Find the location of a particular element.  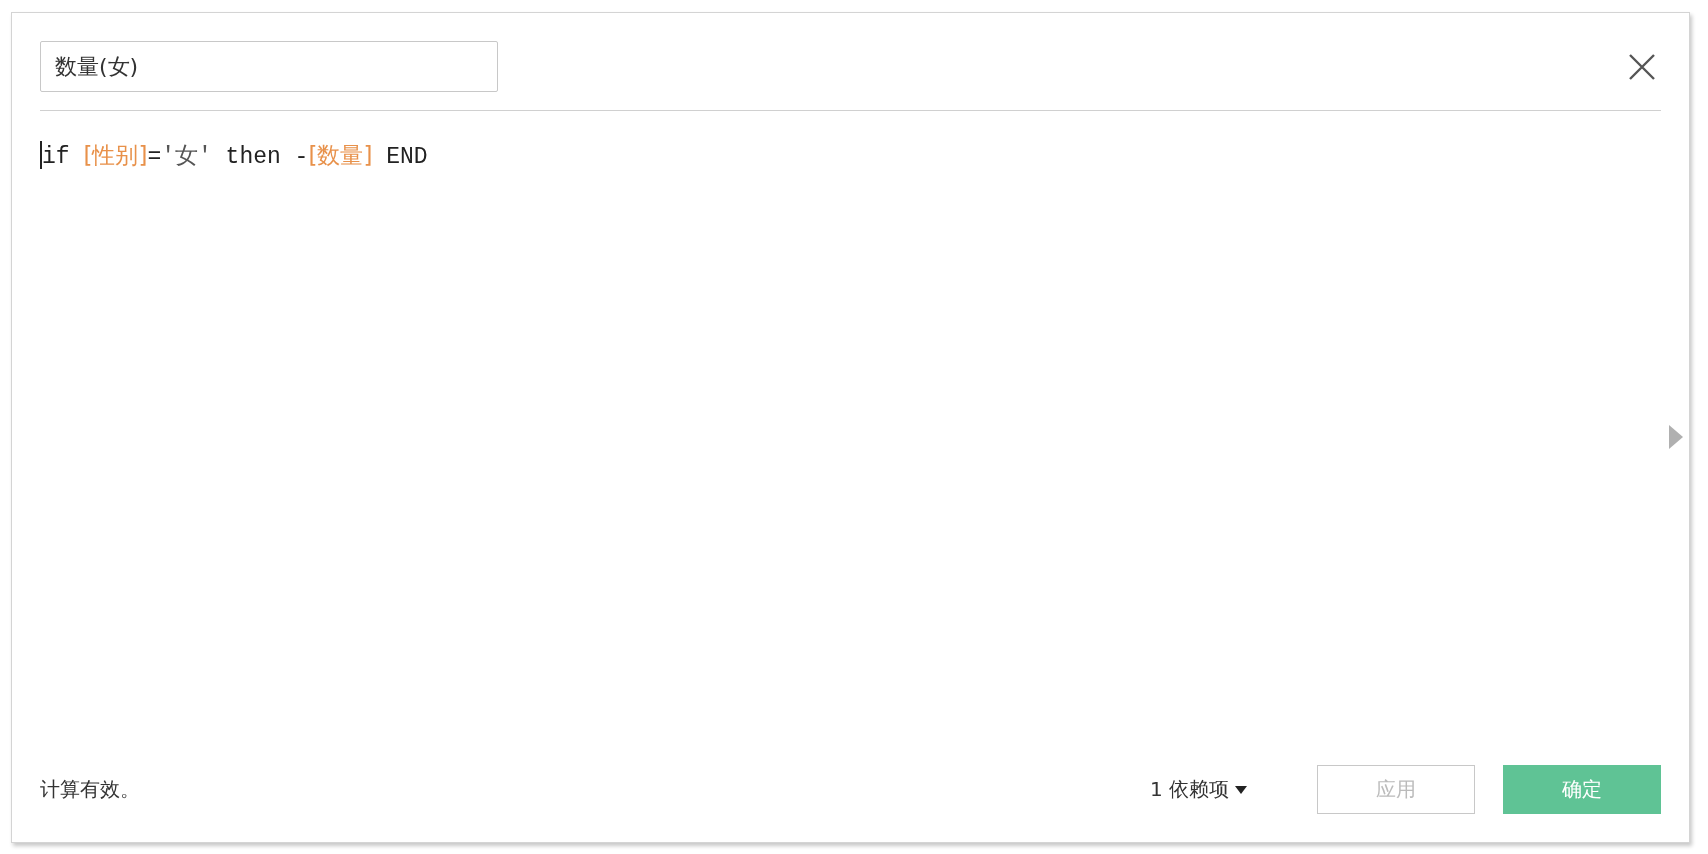

dependencies-dropdown: 1 依赖项 is located at coordinates (1198, 789).